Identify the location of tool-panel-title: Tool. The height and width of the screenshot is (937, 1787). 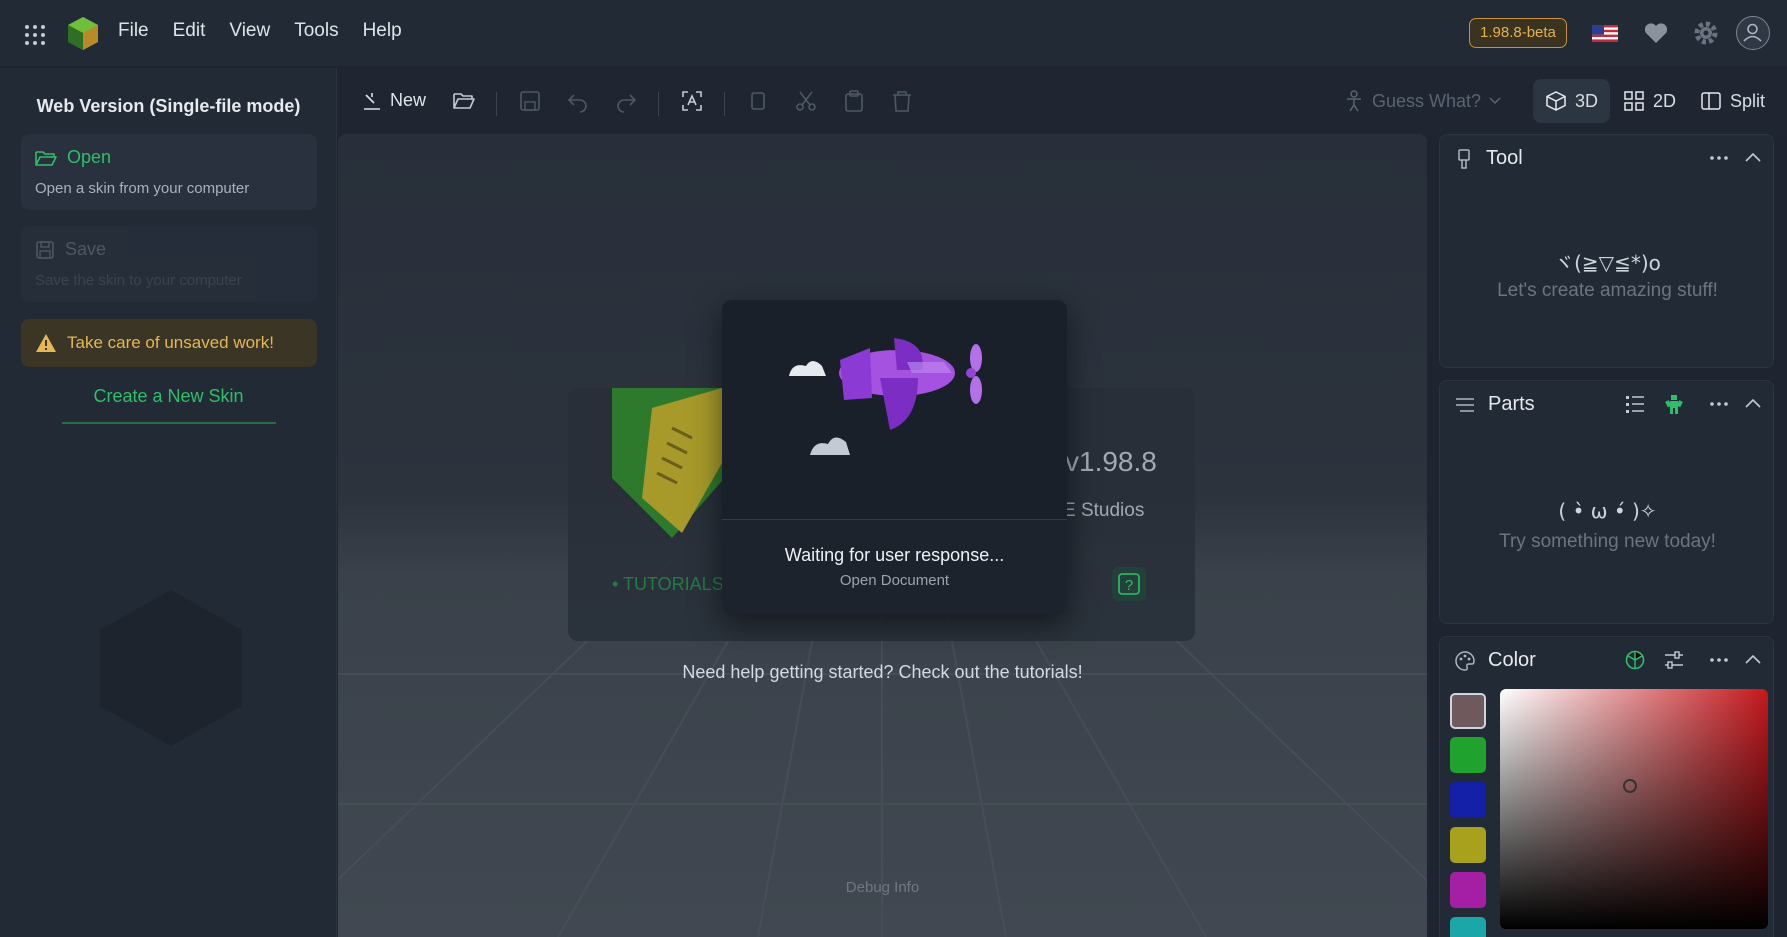
(1504, 158).